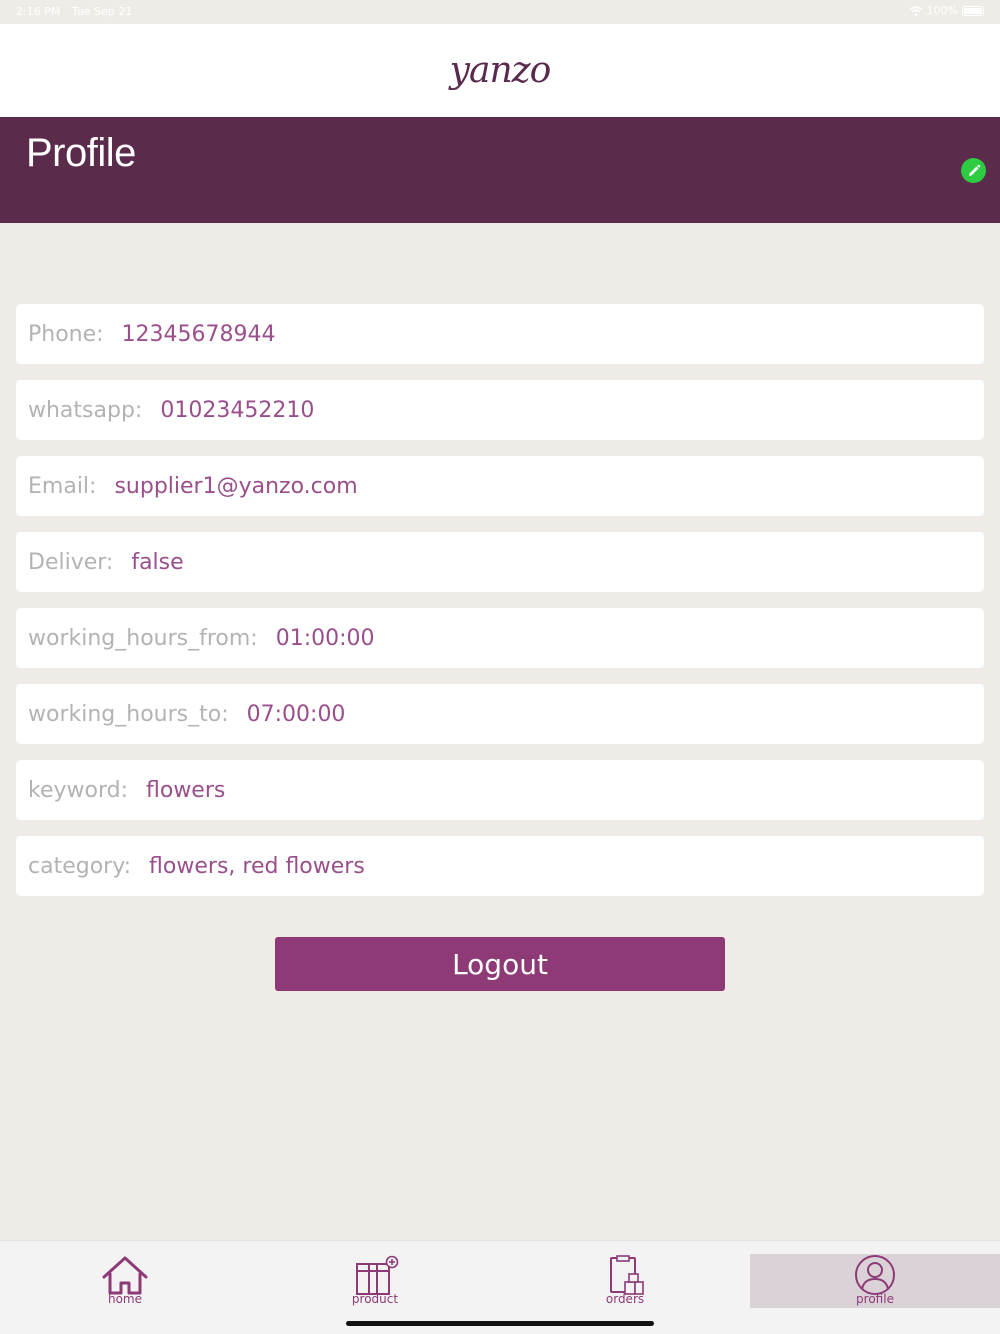 This screenshot has width=1000, height=1334. Describe the element at coordinates (143, 638) in the screenshot. I see `field-label: working_hours_from:` at that location.